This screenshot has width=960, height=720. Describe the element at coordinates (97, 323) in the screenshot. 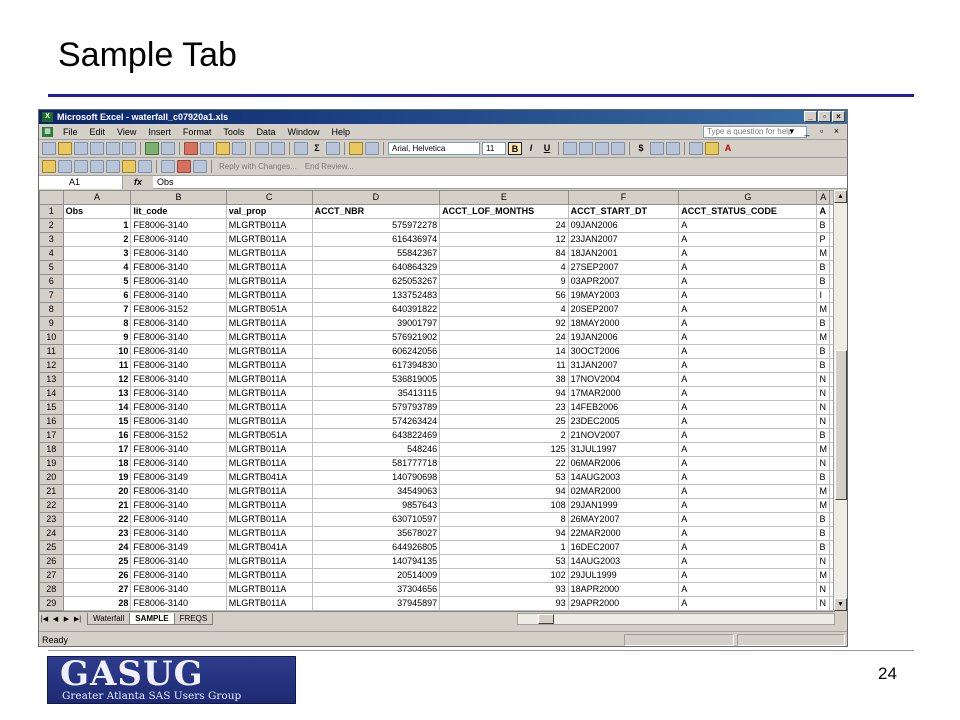

I see `cell: 8` at that location.